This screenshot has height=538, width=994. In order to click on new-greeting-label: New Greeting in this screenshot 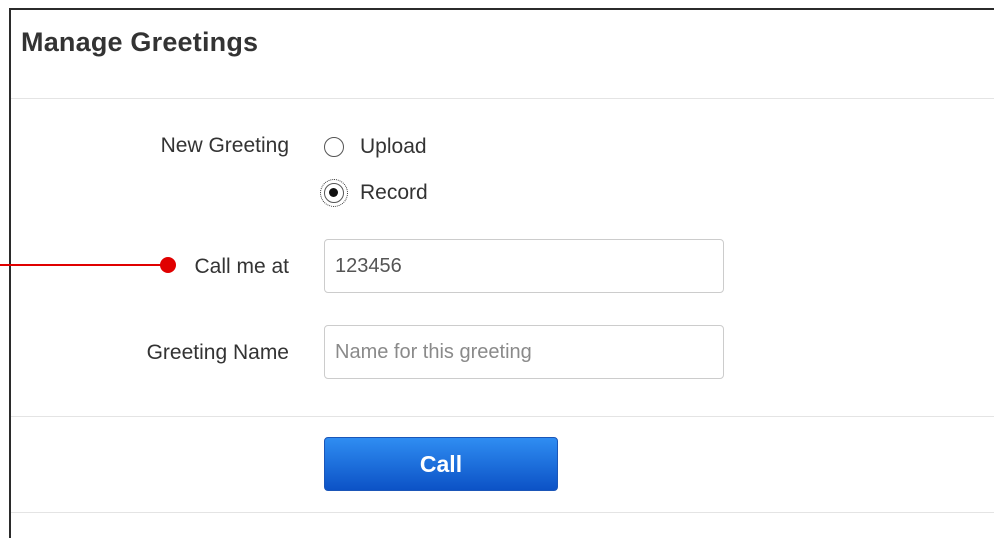, I will do `click(224, 145)`.